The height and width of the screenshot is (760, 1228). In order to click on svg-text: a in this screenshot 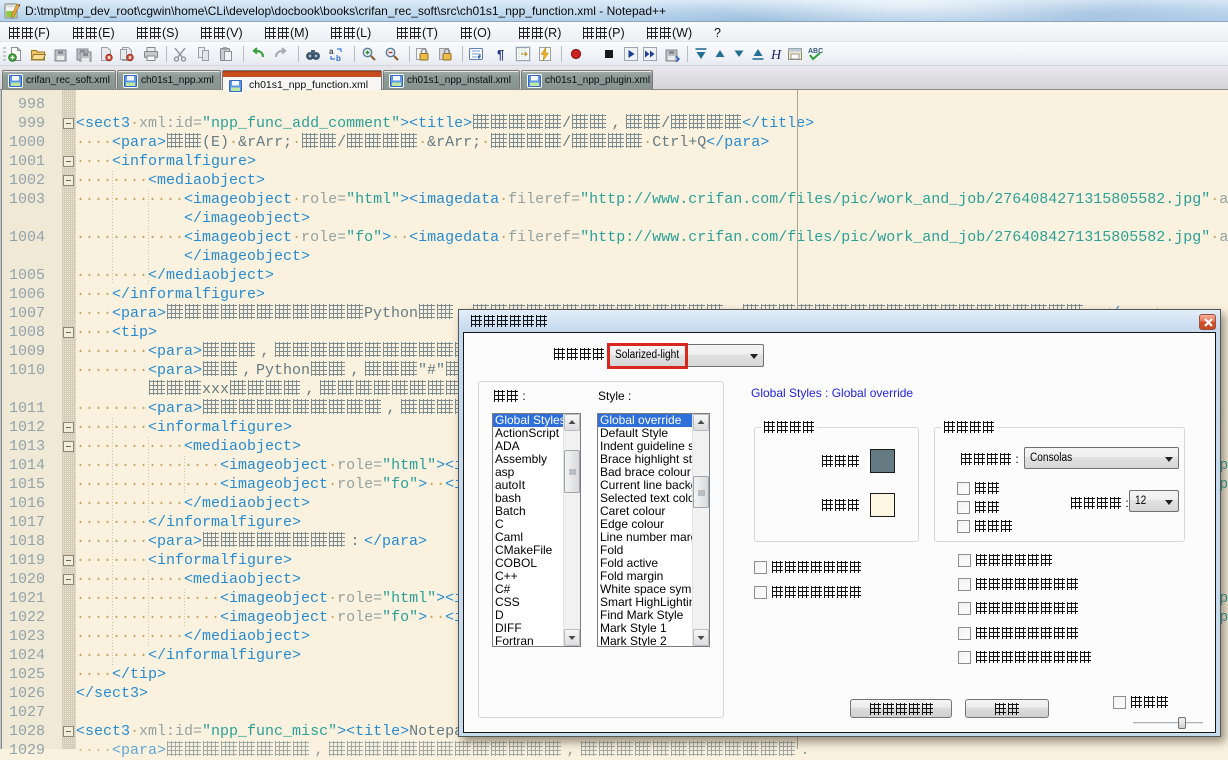, I will do `click(331, 51)`.